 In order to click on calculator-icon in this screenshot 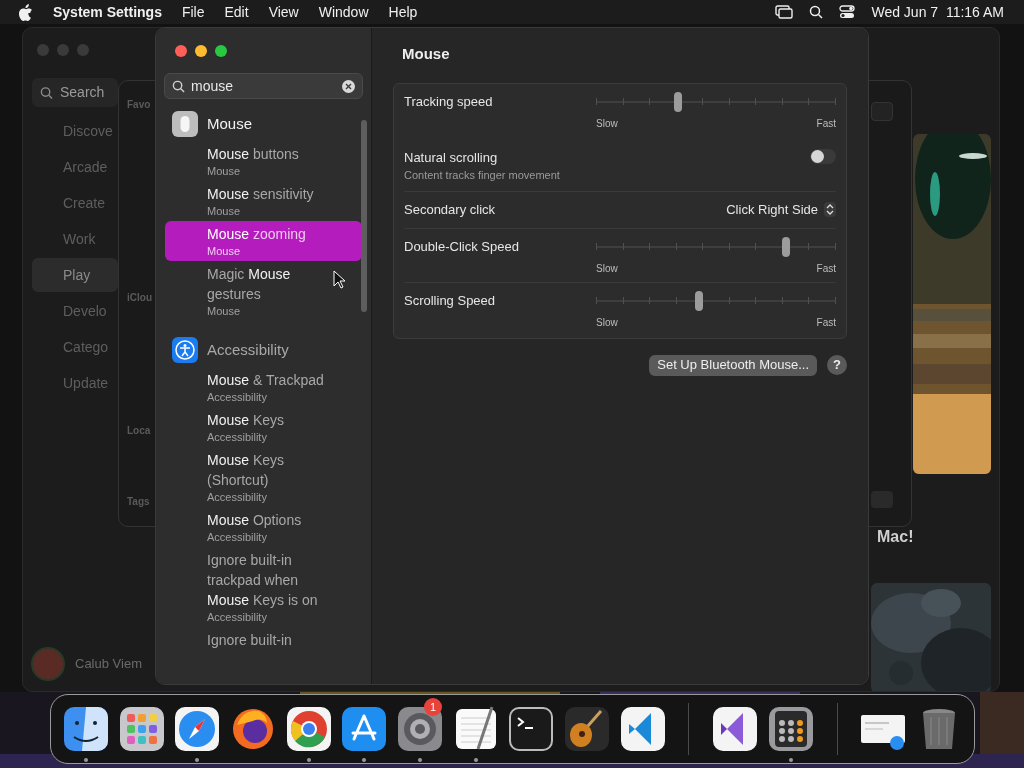, I will do `click(790, 729)`.